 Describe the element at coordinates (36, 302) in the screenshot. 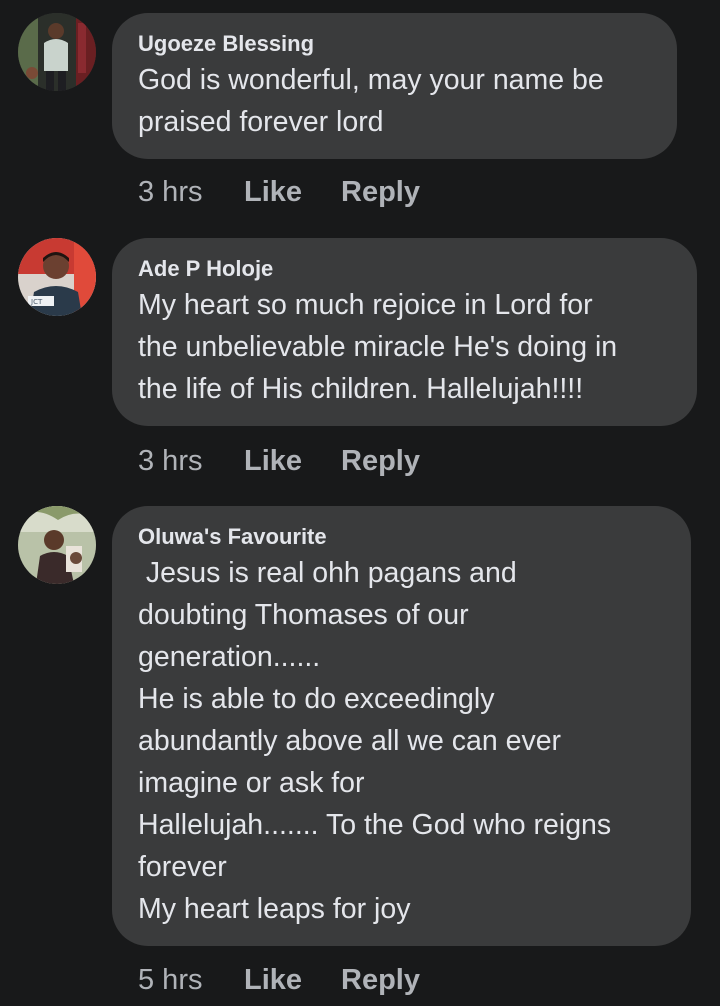

I see `svg-text: JCT` at that location.